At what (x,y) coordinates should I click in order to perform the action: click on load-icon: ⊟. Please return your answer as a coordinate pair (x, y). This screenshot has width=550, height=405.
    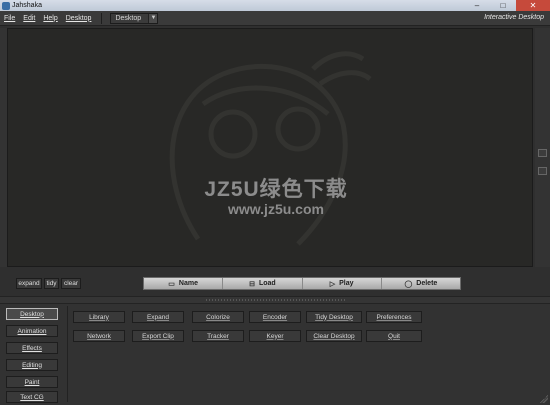
    Looking at the image, I should click on (252, 284).